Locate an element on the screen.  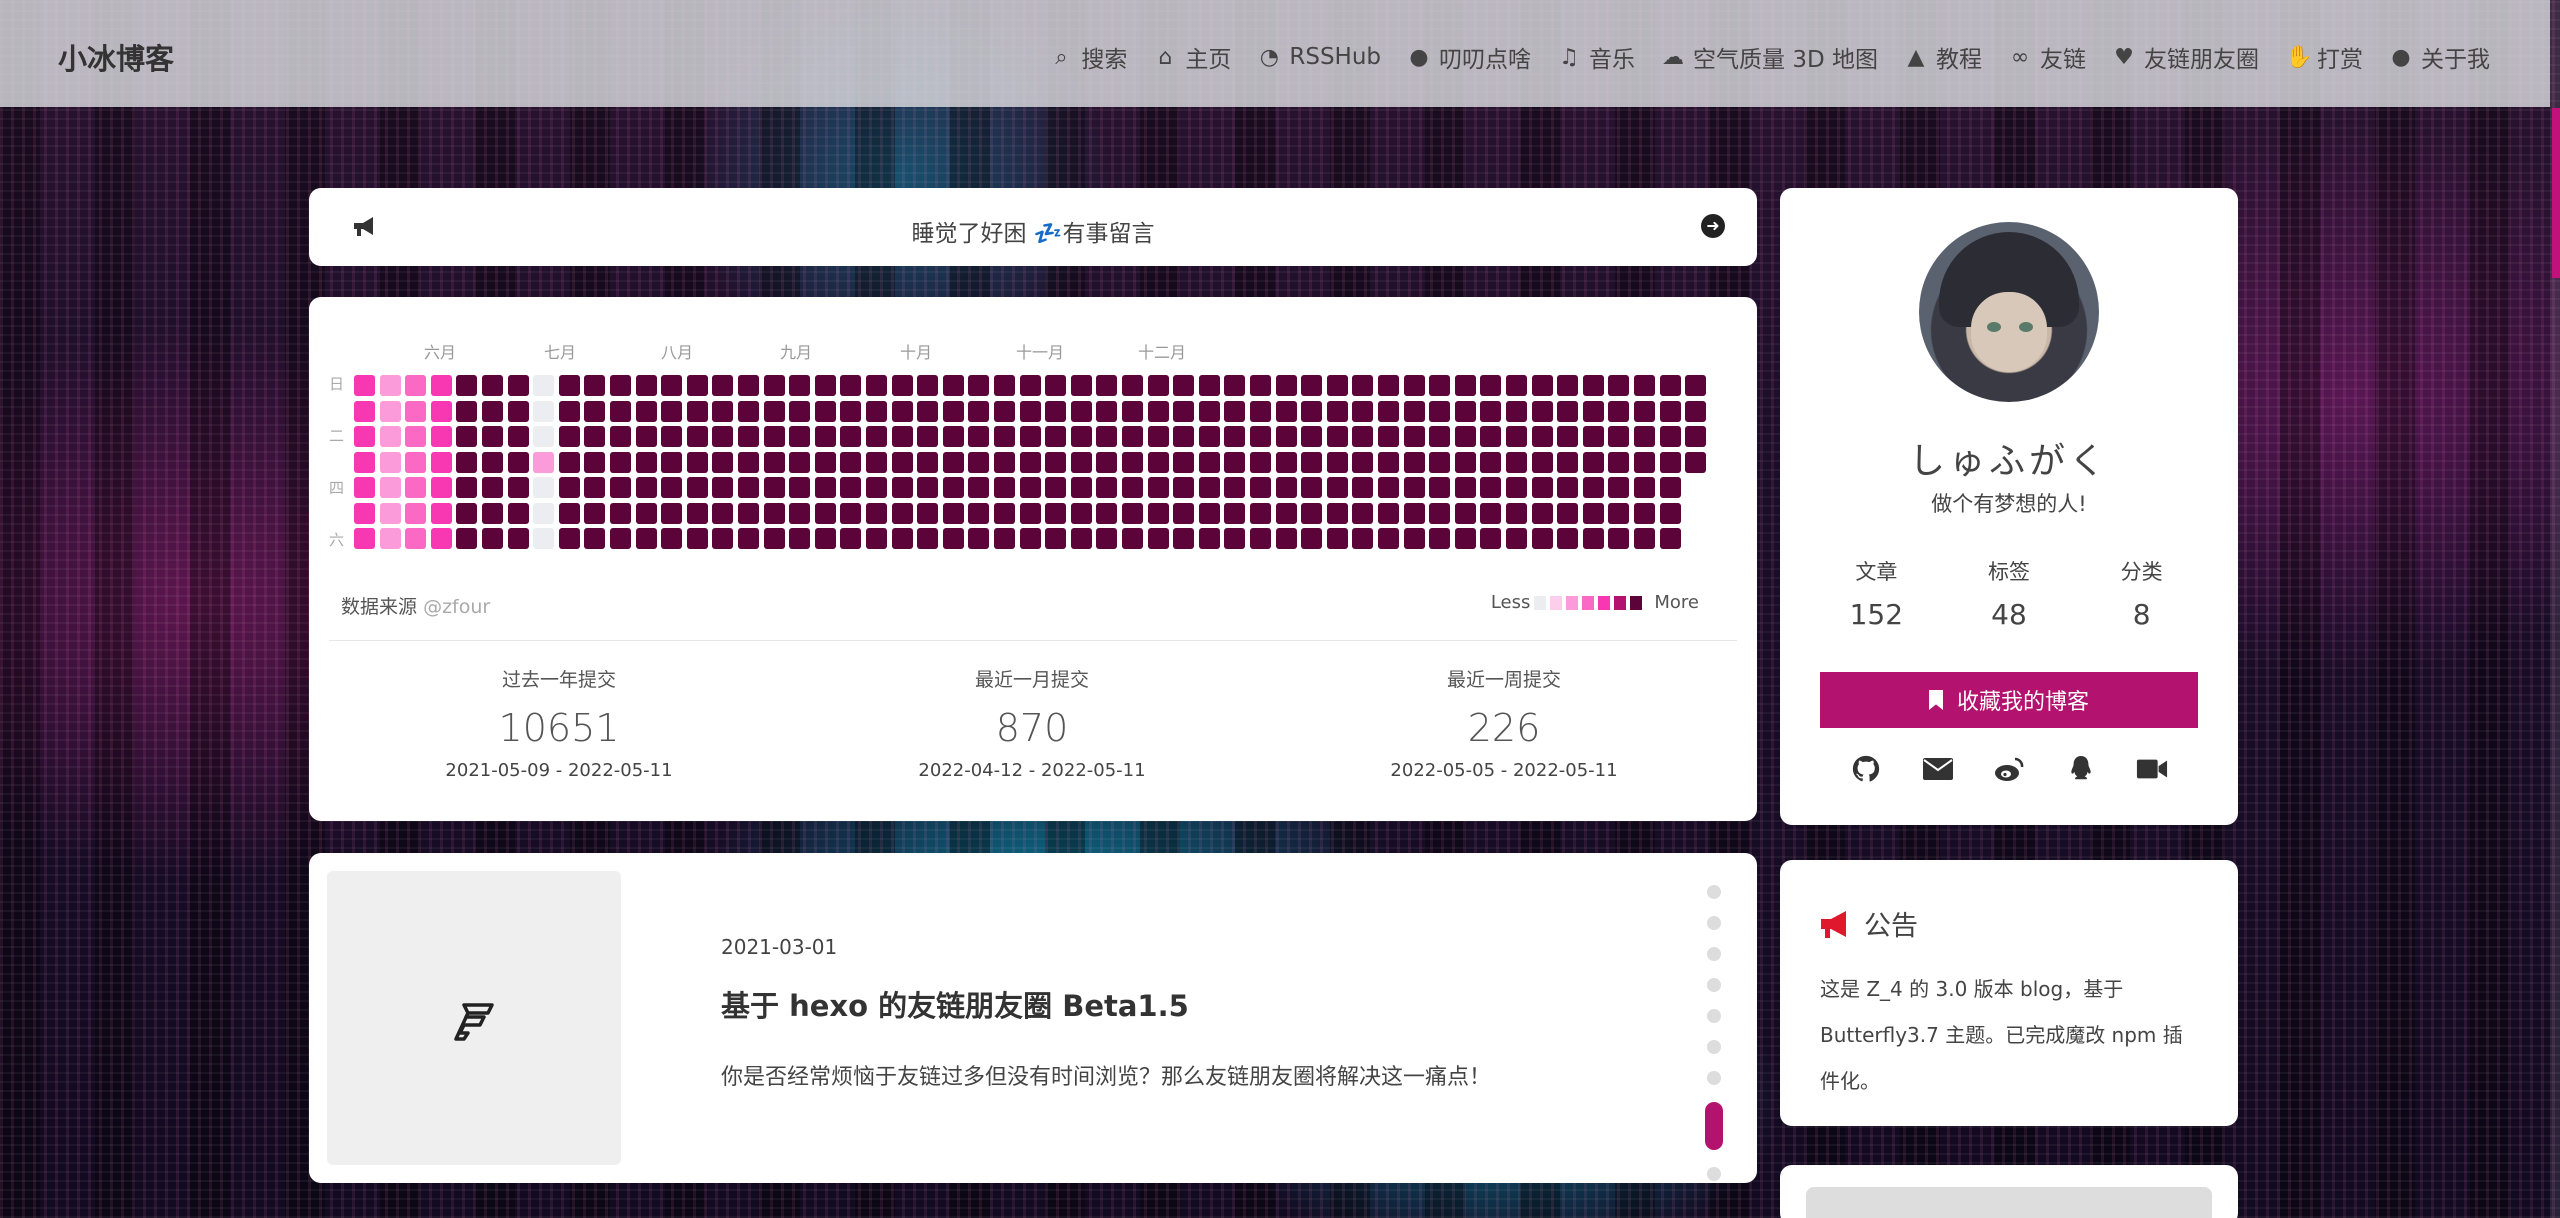
nav-item-3: ● 叨叨点啥 is located at coordinates (1469, 57).